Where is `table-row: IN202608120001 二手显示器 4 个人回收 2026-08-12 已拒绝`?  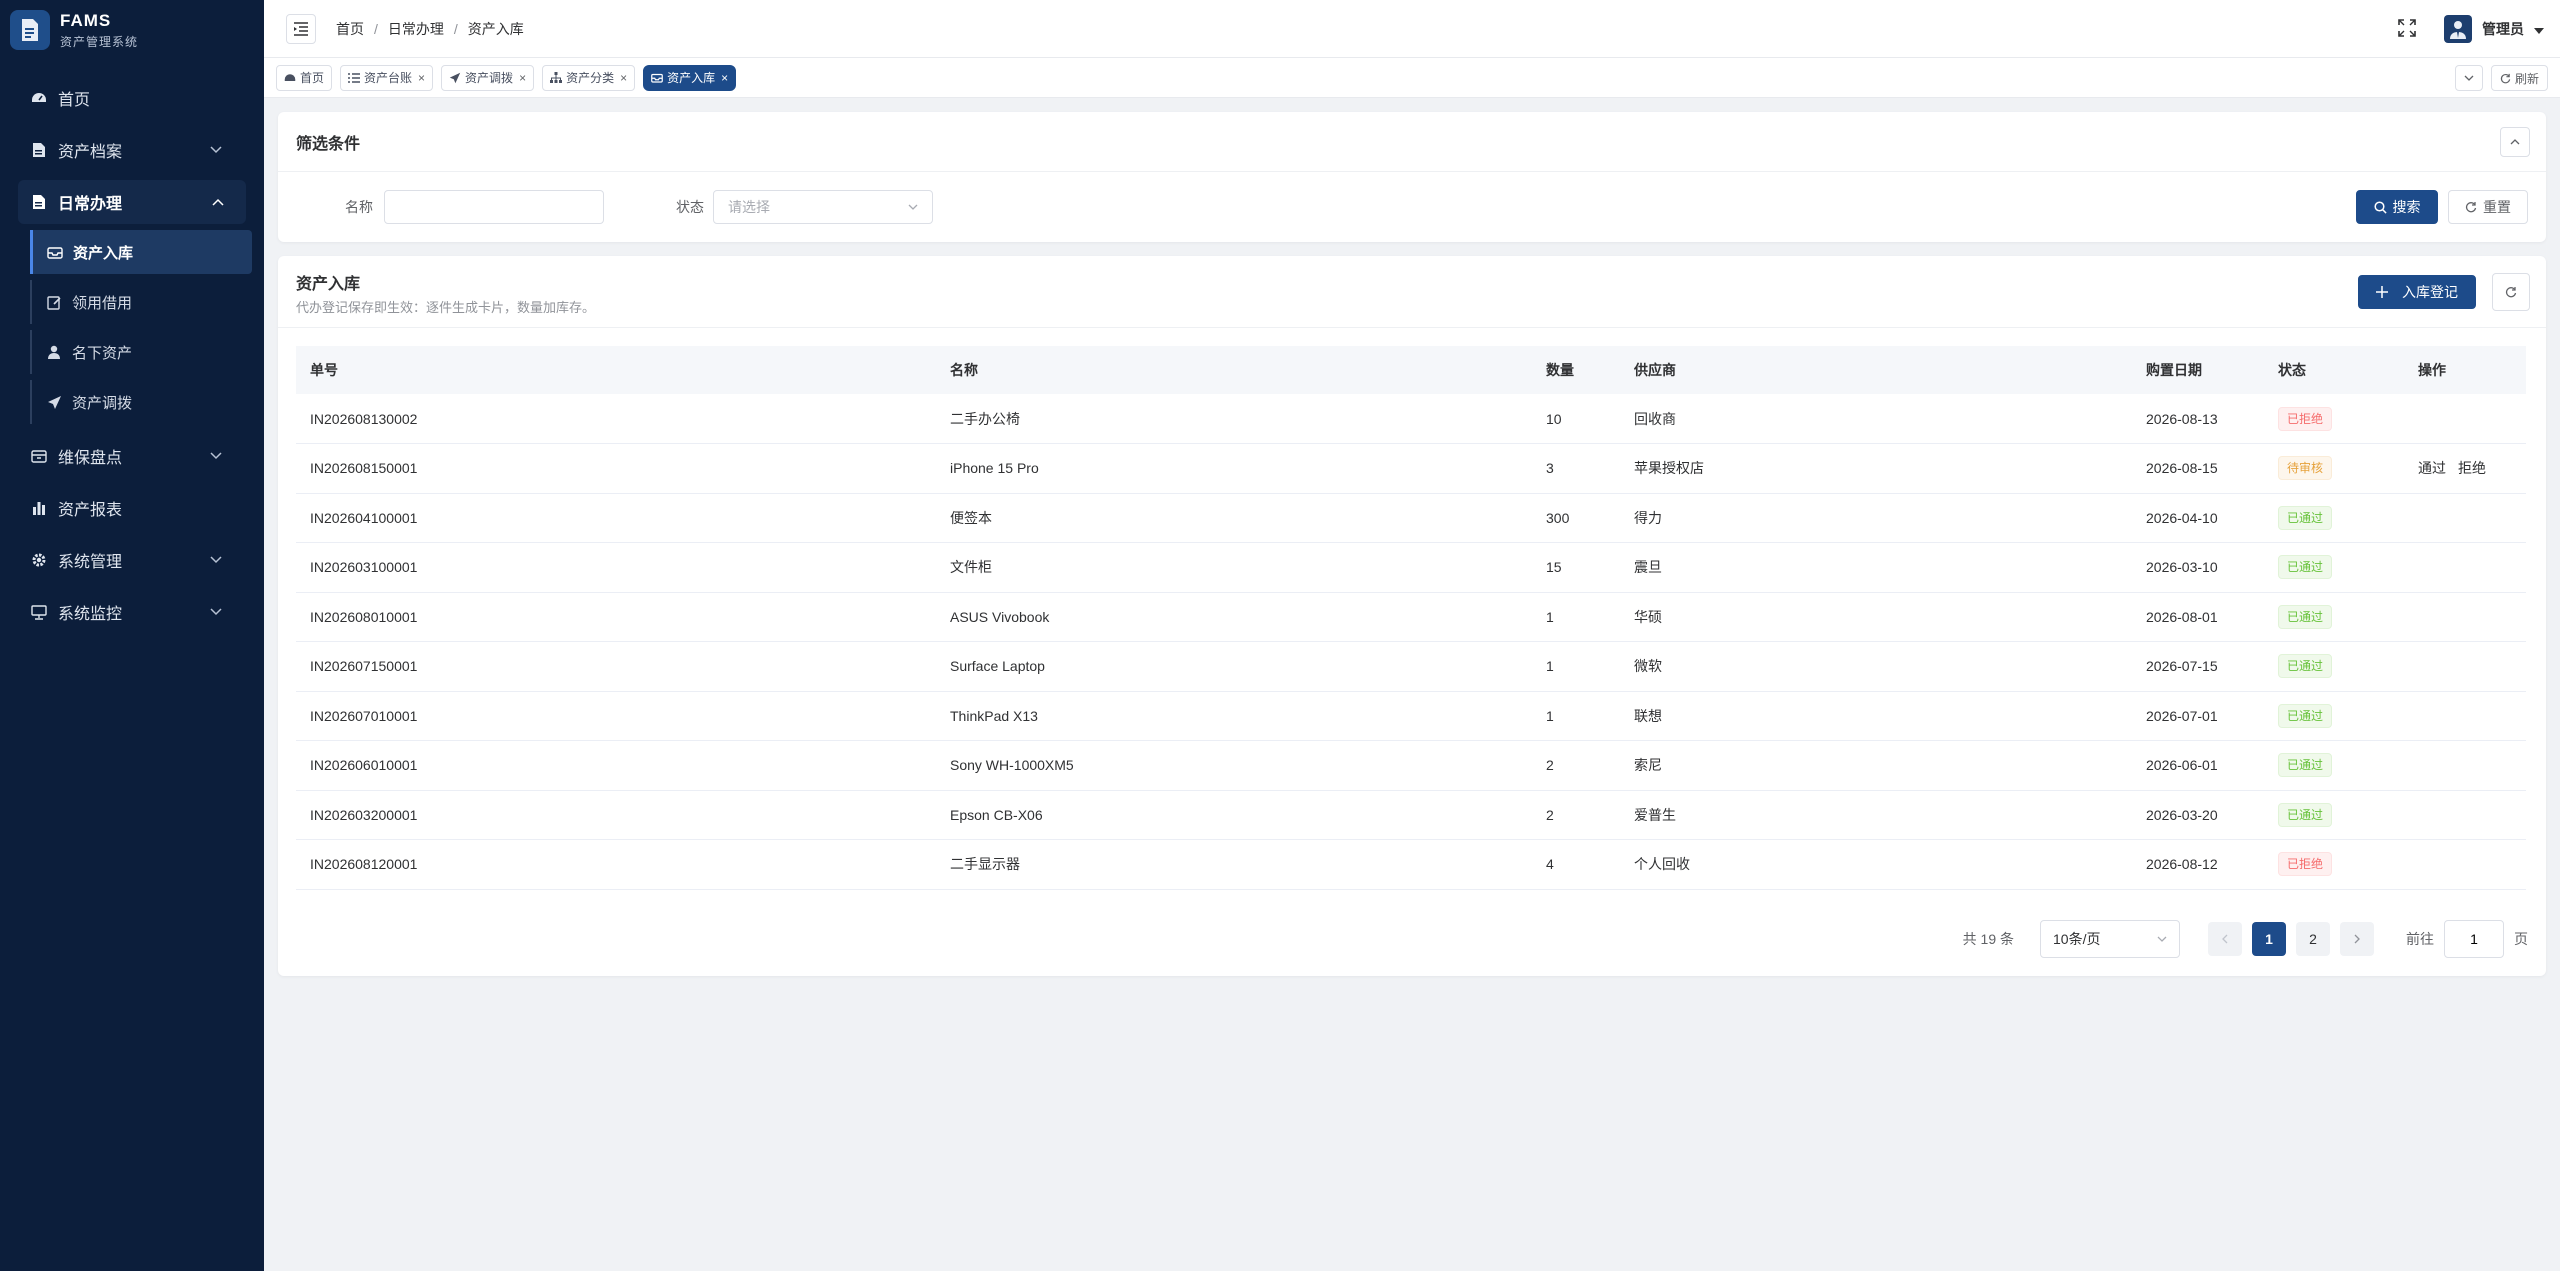 table-row: IN202608120001 二手显示器 4 个人回收 2026-08-12 已拒绝 is located at coordinates (1411, 864).